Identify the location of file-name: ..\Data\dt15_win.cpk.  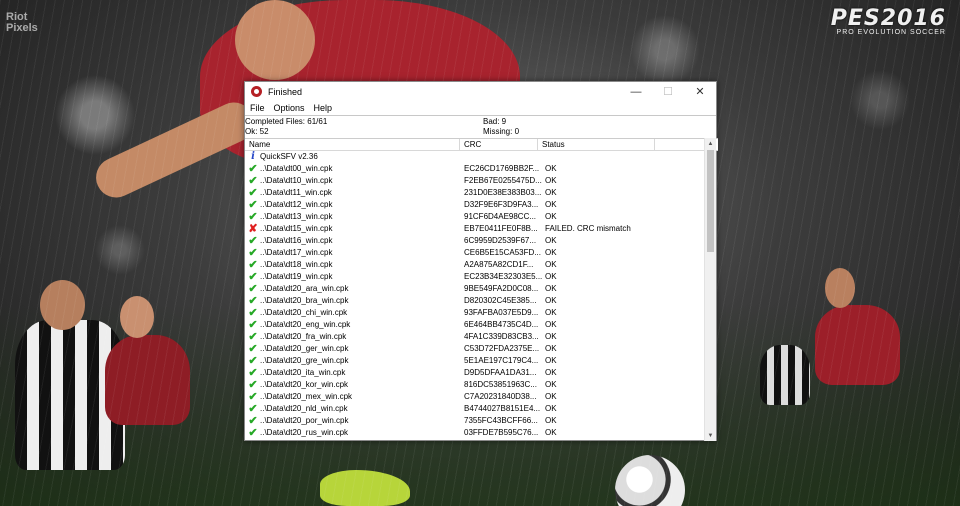
(296, 228).